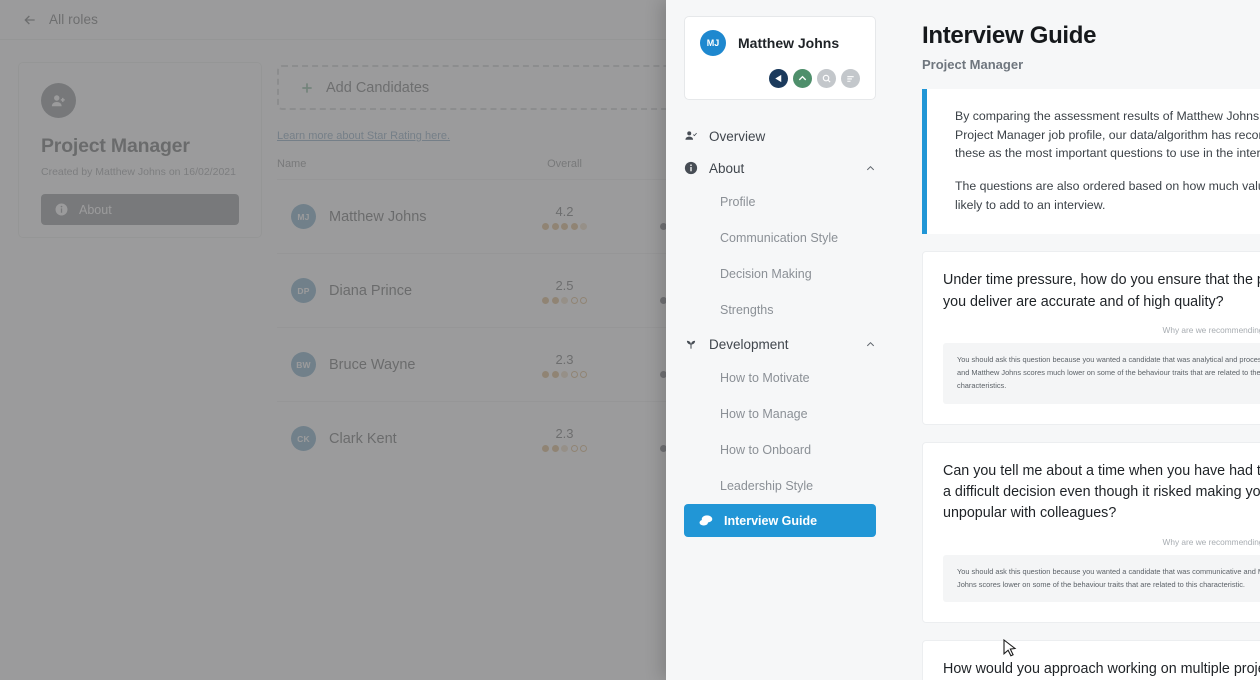 Image resolution: width=1260 pixels, height=680 pixels. I want to click on badge-navy-icon, so click(778, 78).